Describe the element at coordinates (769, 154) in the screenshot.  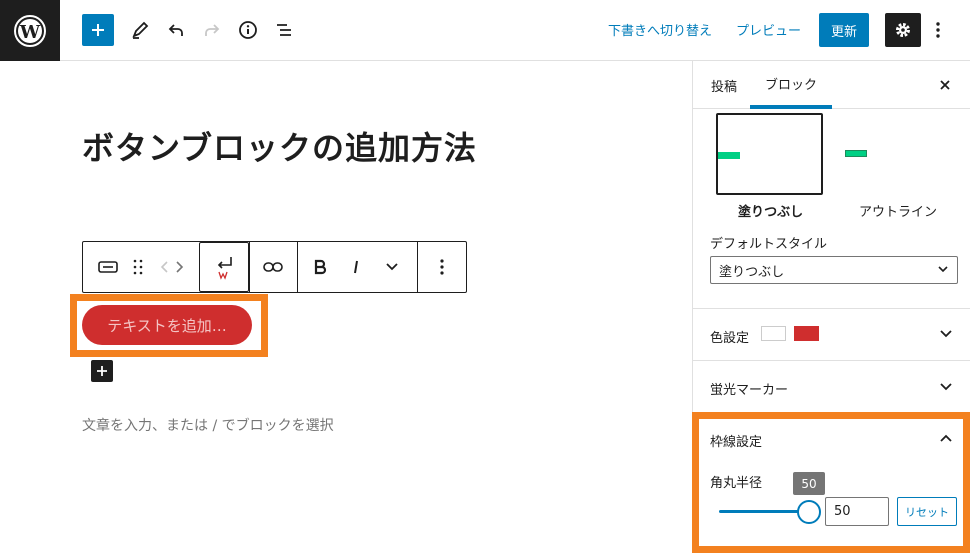
I see `style-fill-preview` at that location.